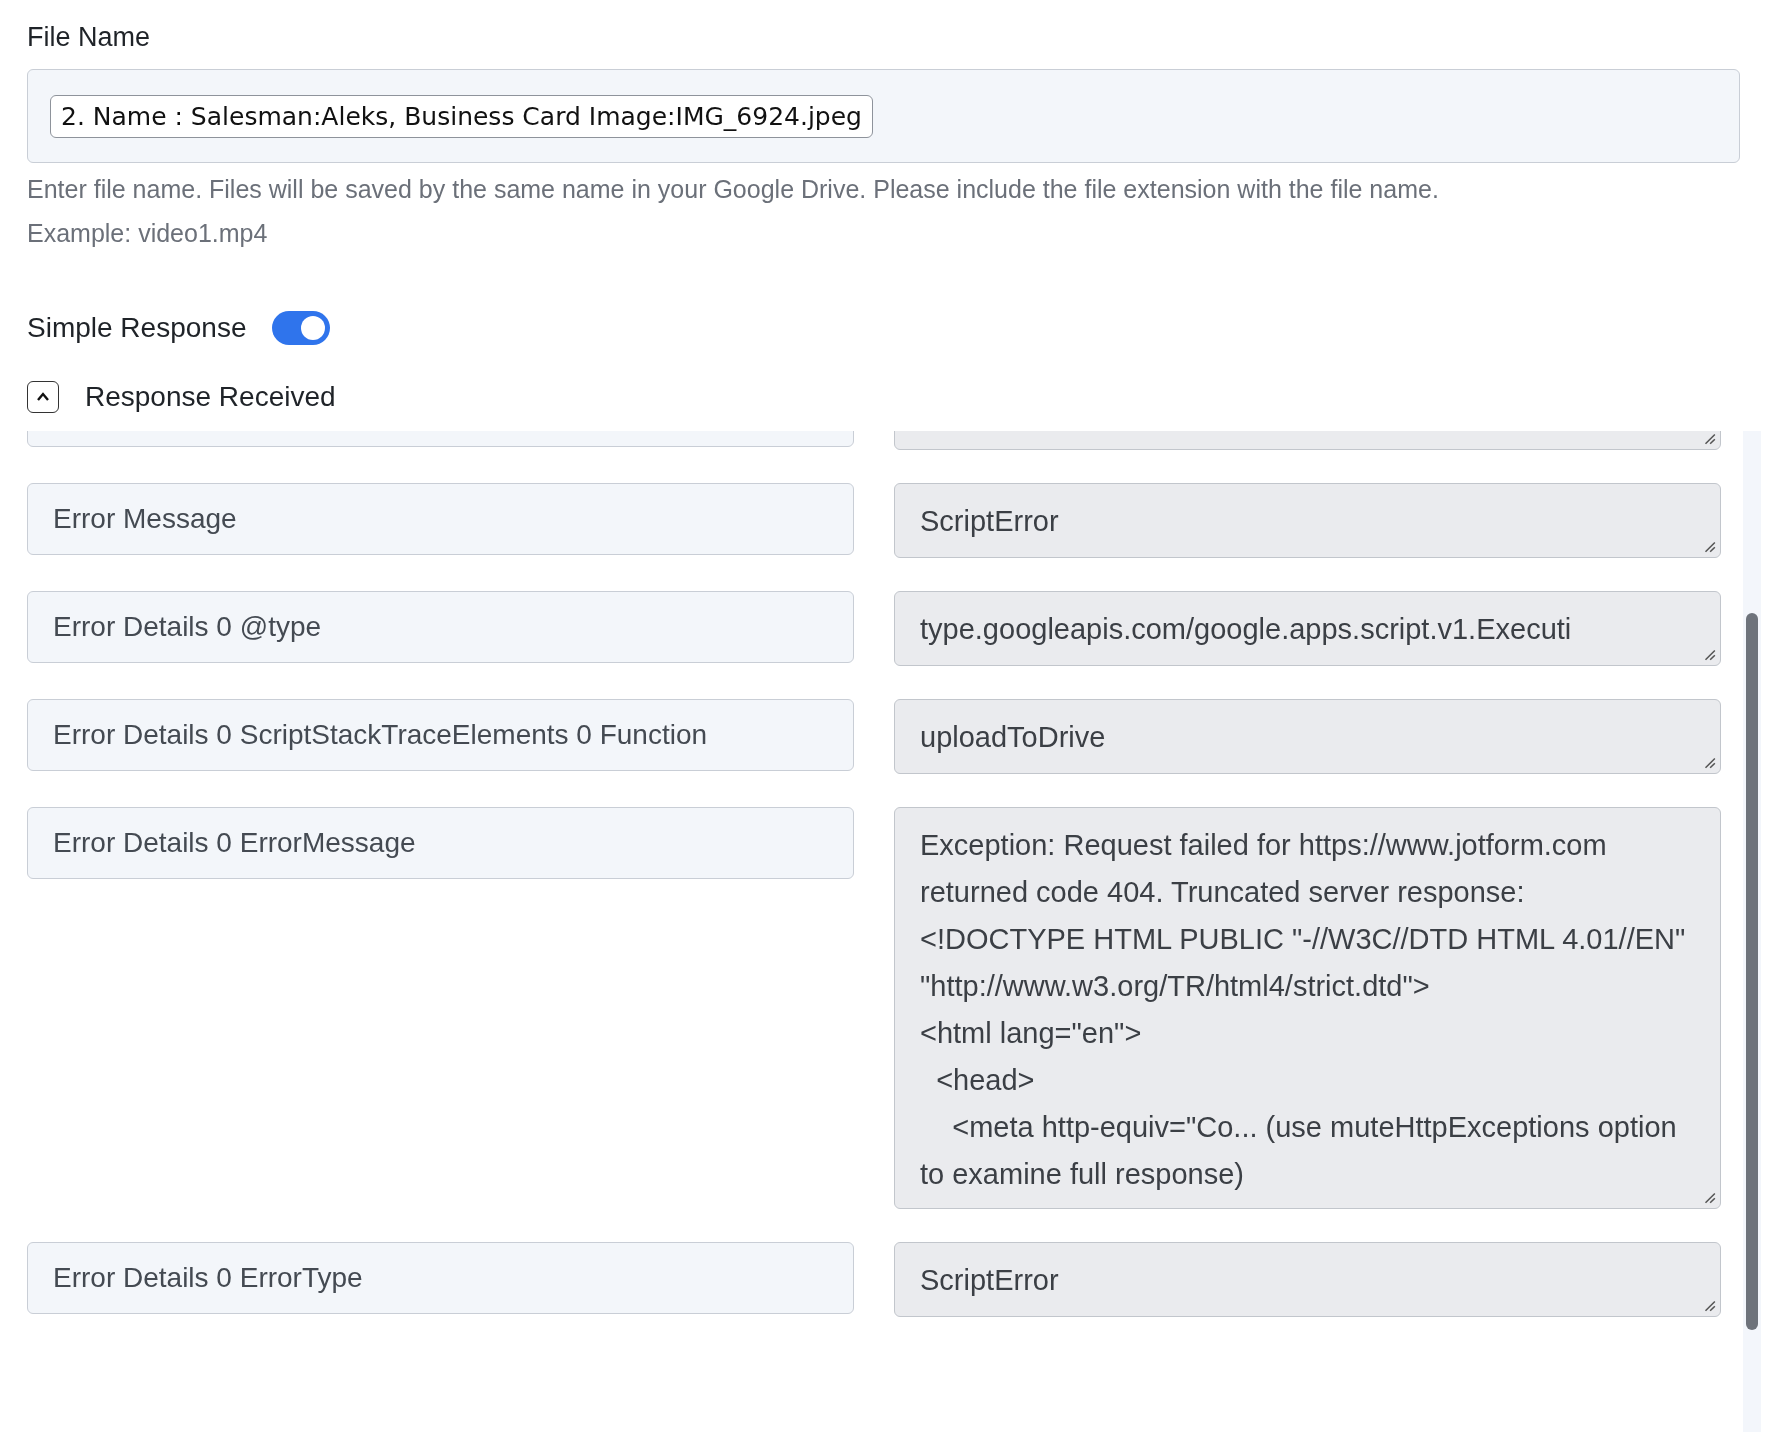  Describe the element at coordinates (440, 735) in the screenshot. I see `key-field: Error Details 0 ScriptStackTraceElements 0 Function` at that location.